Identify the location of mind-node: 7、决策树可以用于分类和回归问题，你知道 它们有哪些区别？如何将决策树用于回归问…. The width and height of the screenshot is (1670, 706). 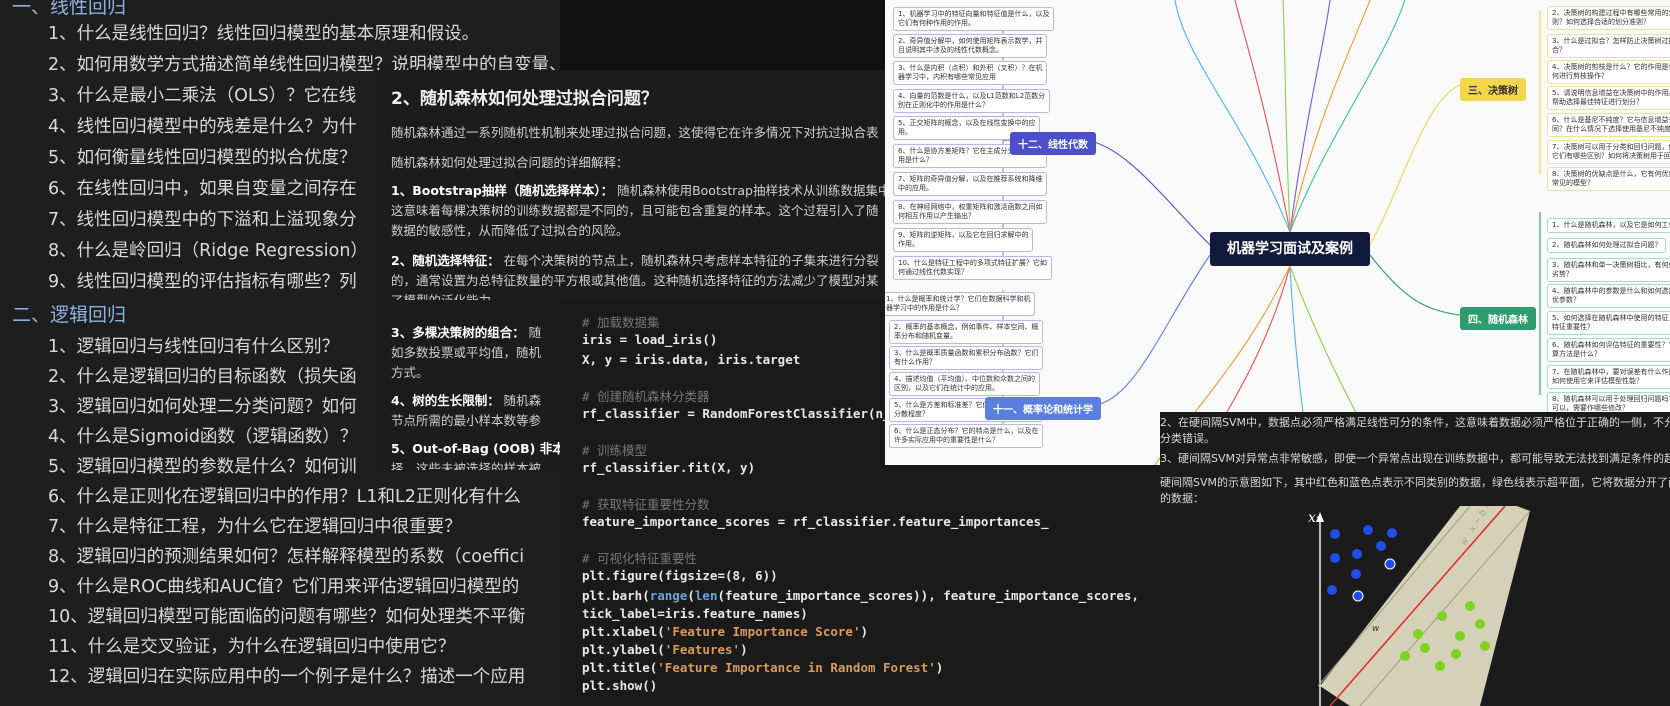
(1608, 152).